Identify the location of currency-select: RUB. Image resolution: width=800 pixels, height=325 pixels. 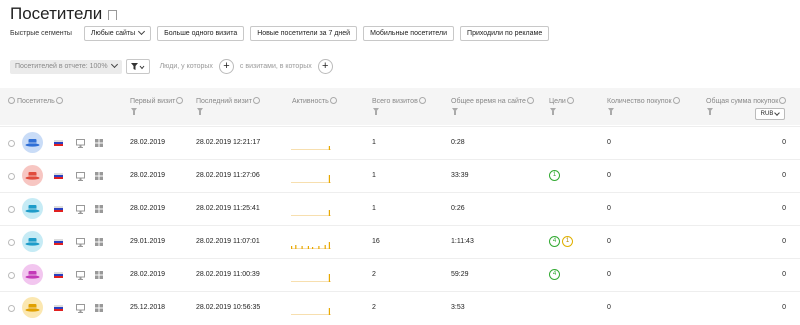
(770, 114).